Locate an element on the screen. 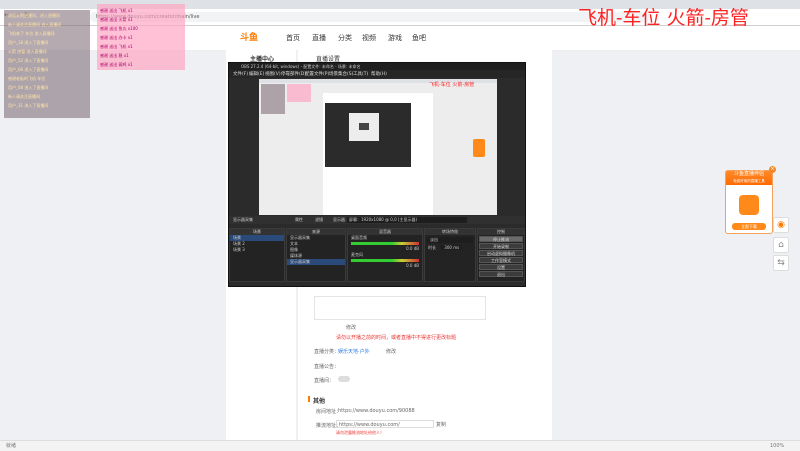 This screenshot has height=451, width=800. nested-obs-window is located at coordinates (368, 135).